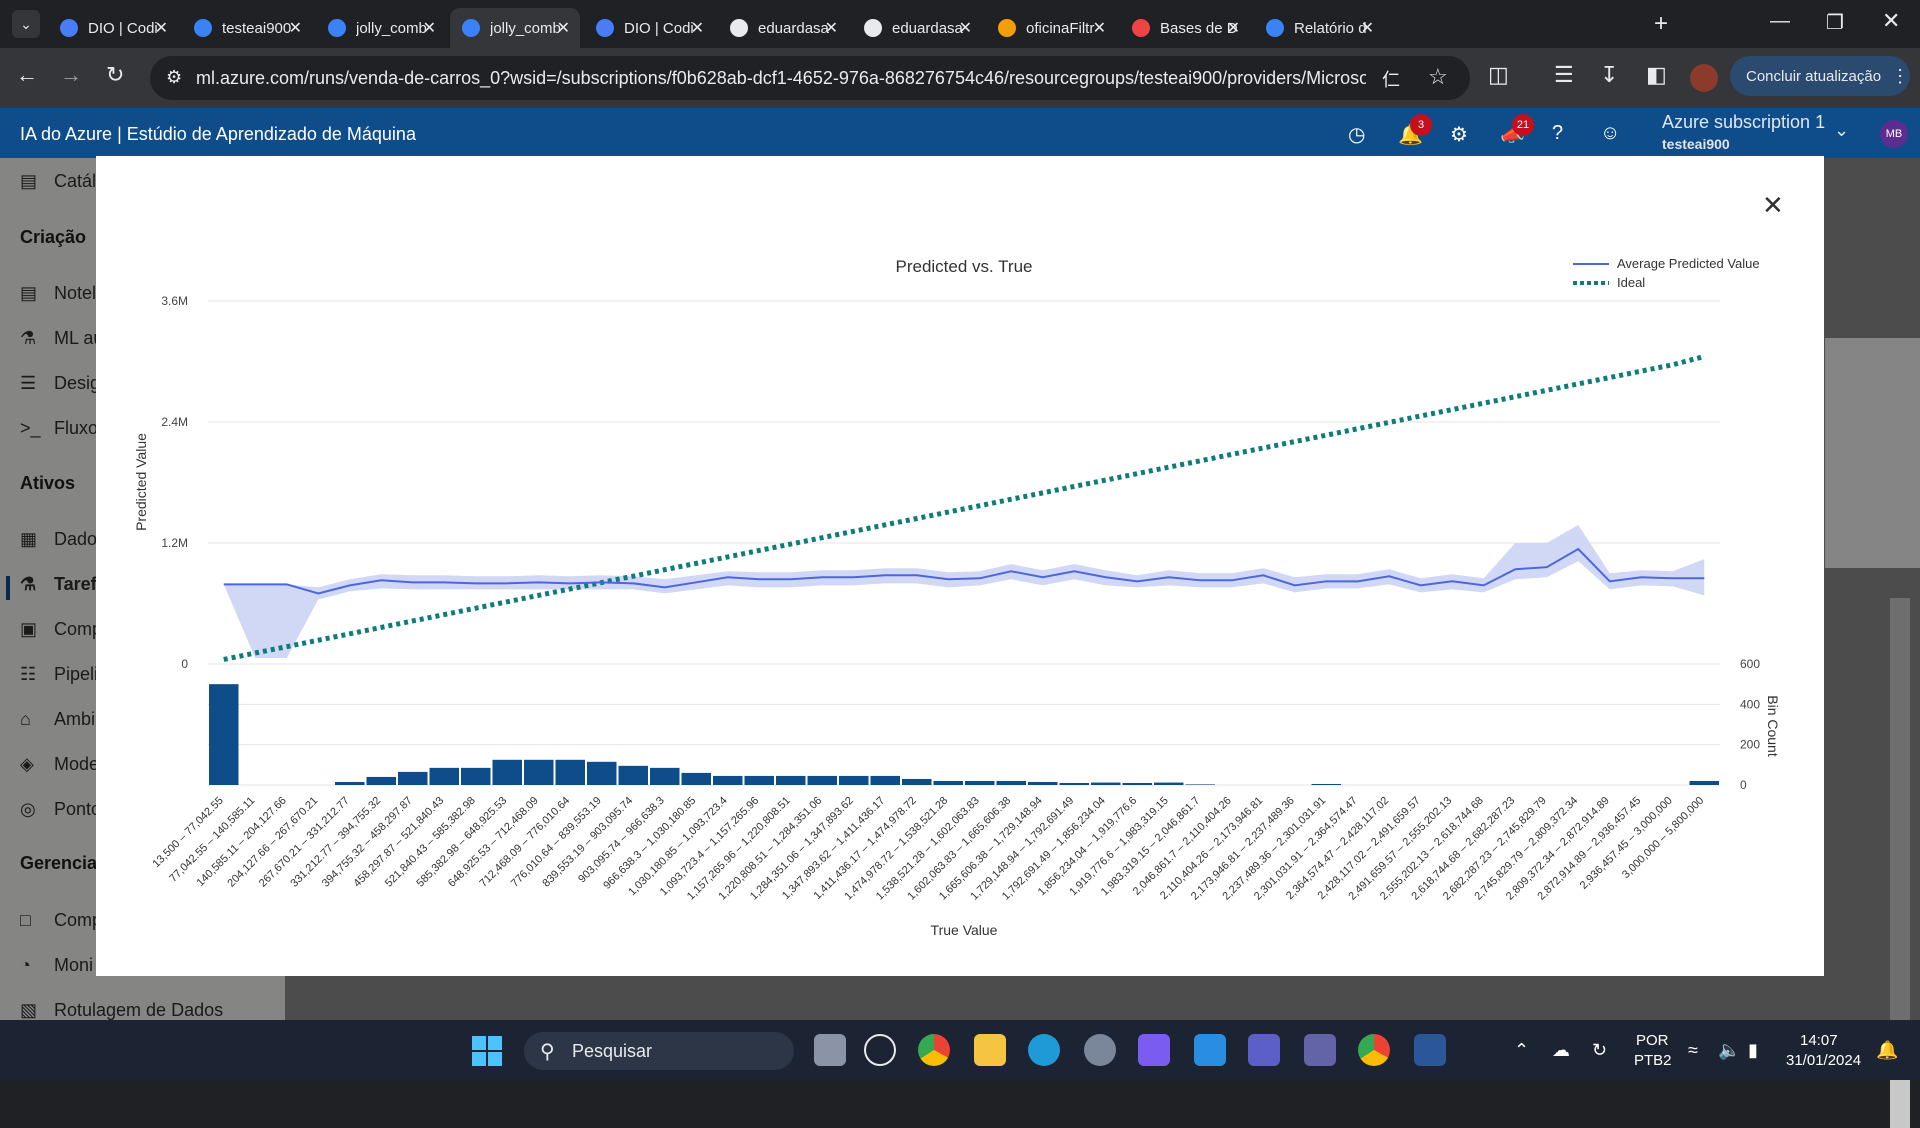 This screenshot has height=1128, width=1920. What do you see at coordinates (1750, 745) in the screenshot?
I see `y2-tick-label: 200` at bounding box center [1750, 745].